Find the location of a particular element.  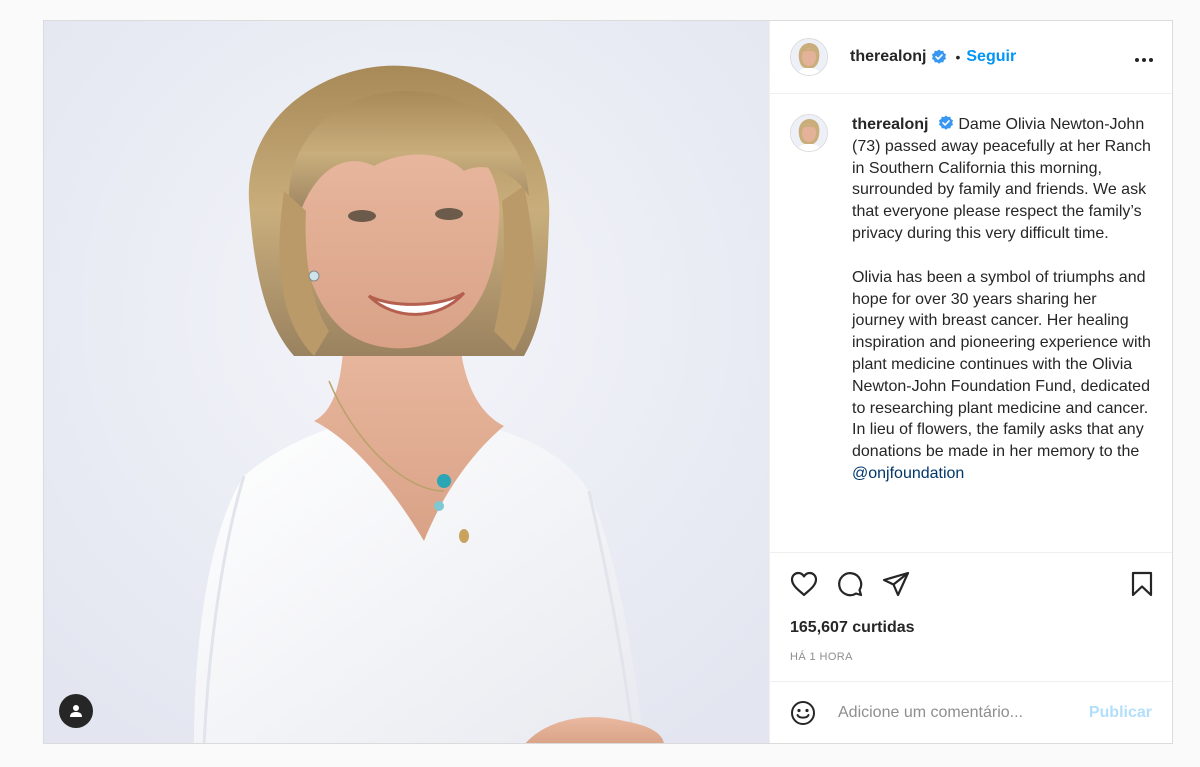

caption-username: therealonj is located at coordinates (890, 124).